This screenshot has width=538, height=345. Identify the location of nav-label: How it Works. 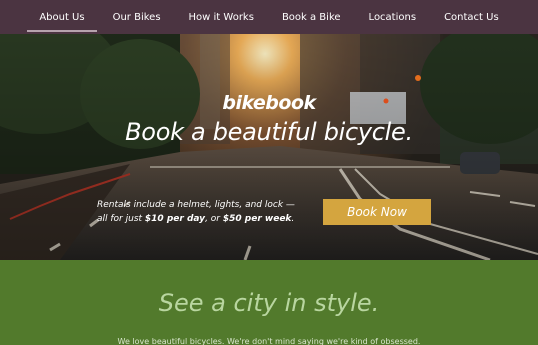
(221, 17).